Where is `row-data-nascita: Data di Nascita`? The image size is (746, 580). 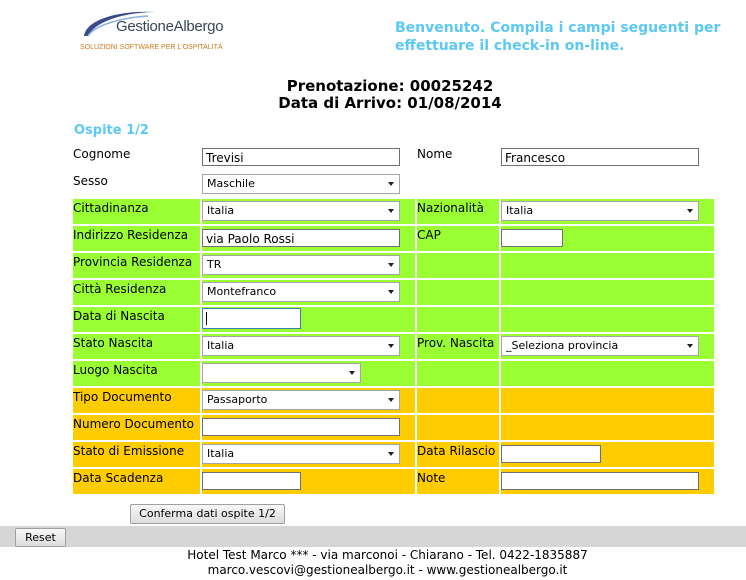
row-data-nascita: Data di Nascita is located at coordinates (393, 319).